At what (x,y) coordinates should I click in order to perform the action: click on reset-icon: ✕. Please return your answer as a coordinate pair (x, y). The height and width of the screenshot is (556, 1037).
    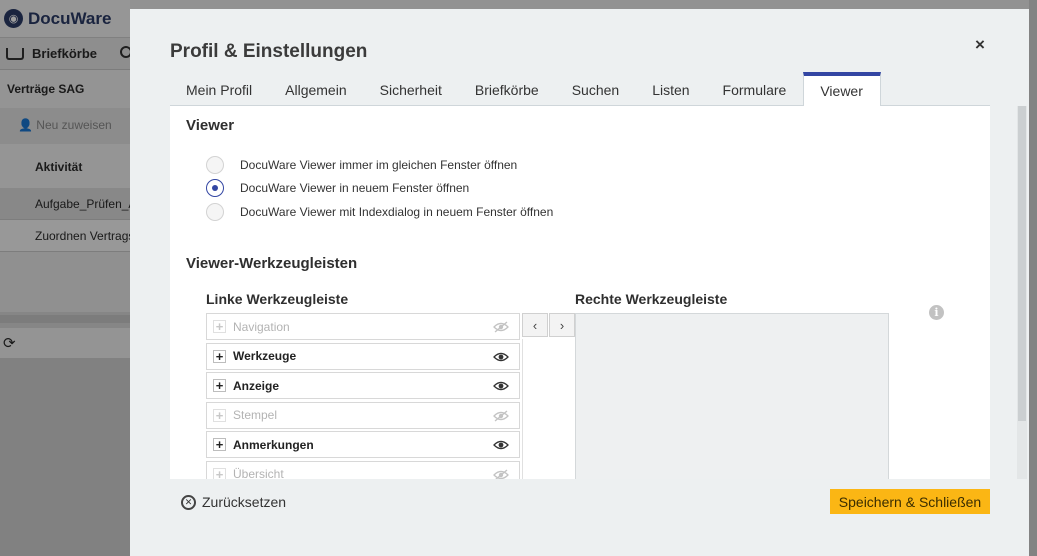
    Looking at the image, I should click on (188, 502).